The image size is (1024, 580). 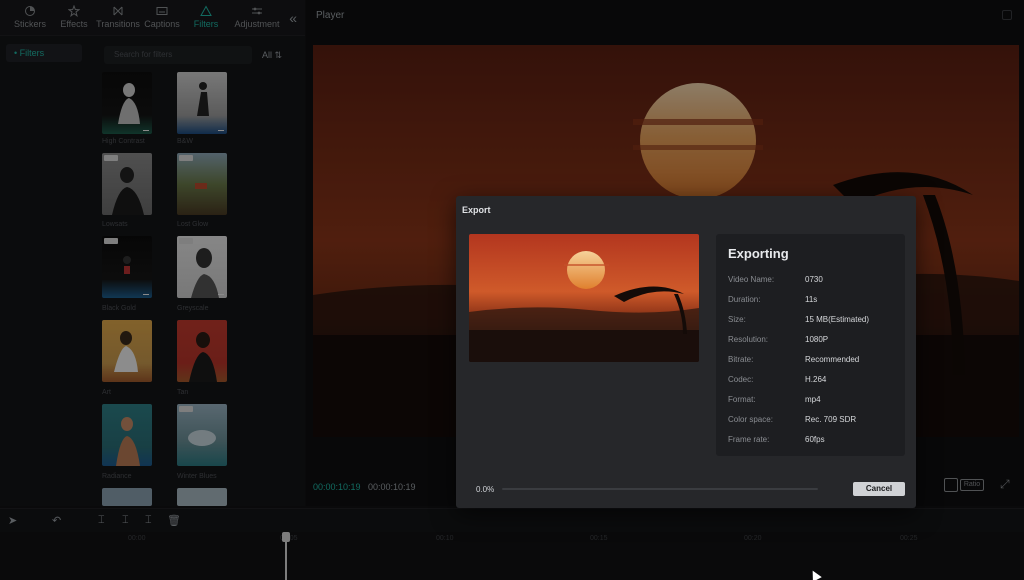 I want to click on toolbar-label: Filters, so click(x=206, y=24).